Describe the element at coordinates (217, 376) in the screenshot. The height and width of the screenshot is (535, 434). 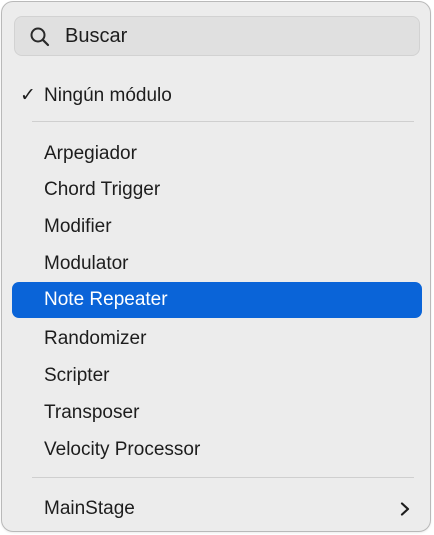
I see `menu-item-scripter: Scripter` at that location.